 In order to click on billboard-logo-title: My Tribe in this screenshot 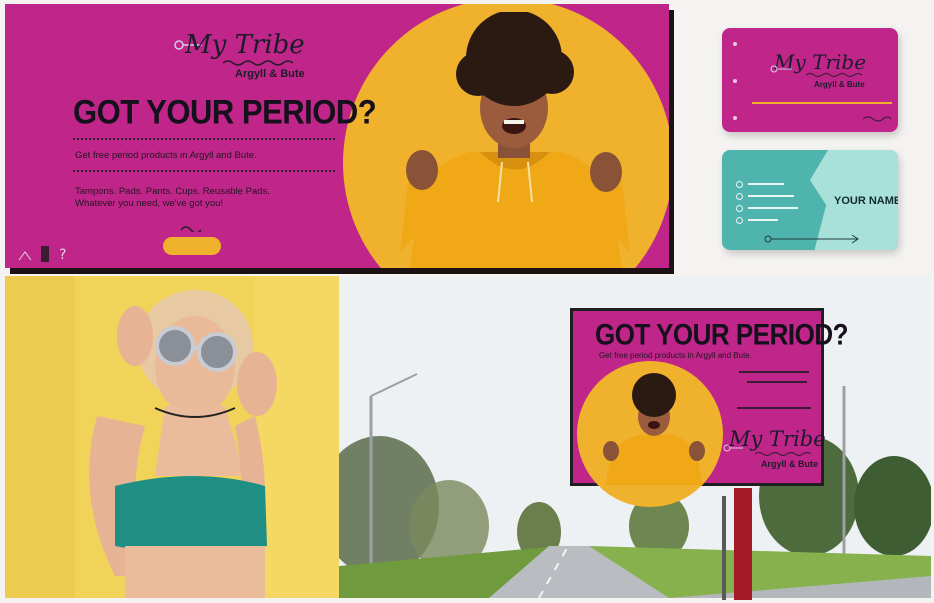, I will do `click(777, 439)`.